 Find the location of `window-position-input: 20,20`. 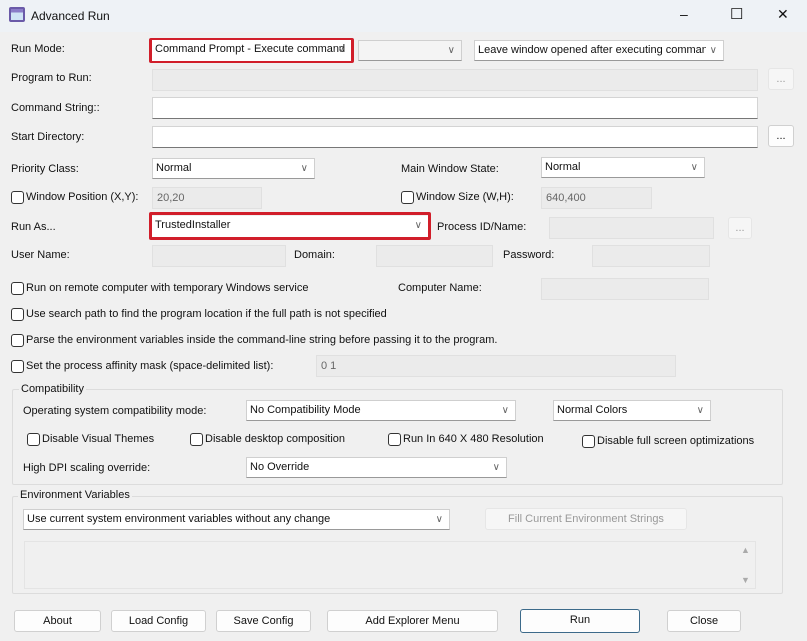

window-position-input: 20,20 is located at coordinates (207, 198).